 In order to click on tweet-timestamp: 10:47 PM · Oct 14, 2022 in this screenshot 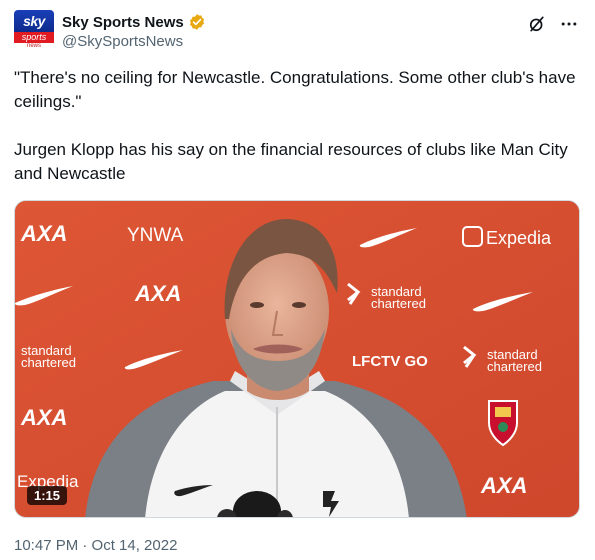, I will do `click(95, 545)`.